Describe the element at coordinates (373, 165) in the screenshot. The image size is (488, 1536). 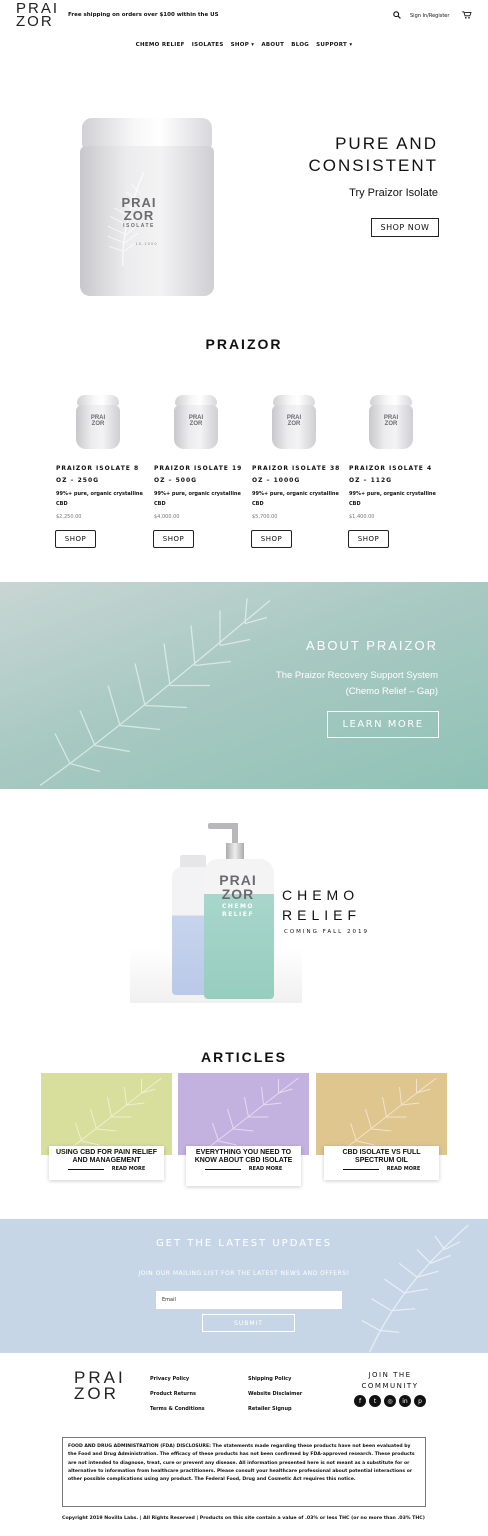
I see `hero-title-line2: CONSISTENT` at that location.